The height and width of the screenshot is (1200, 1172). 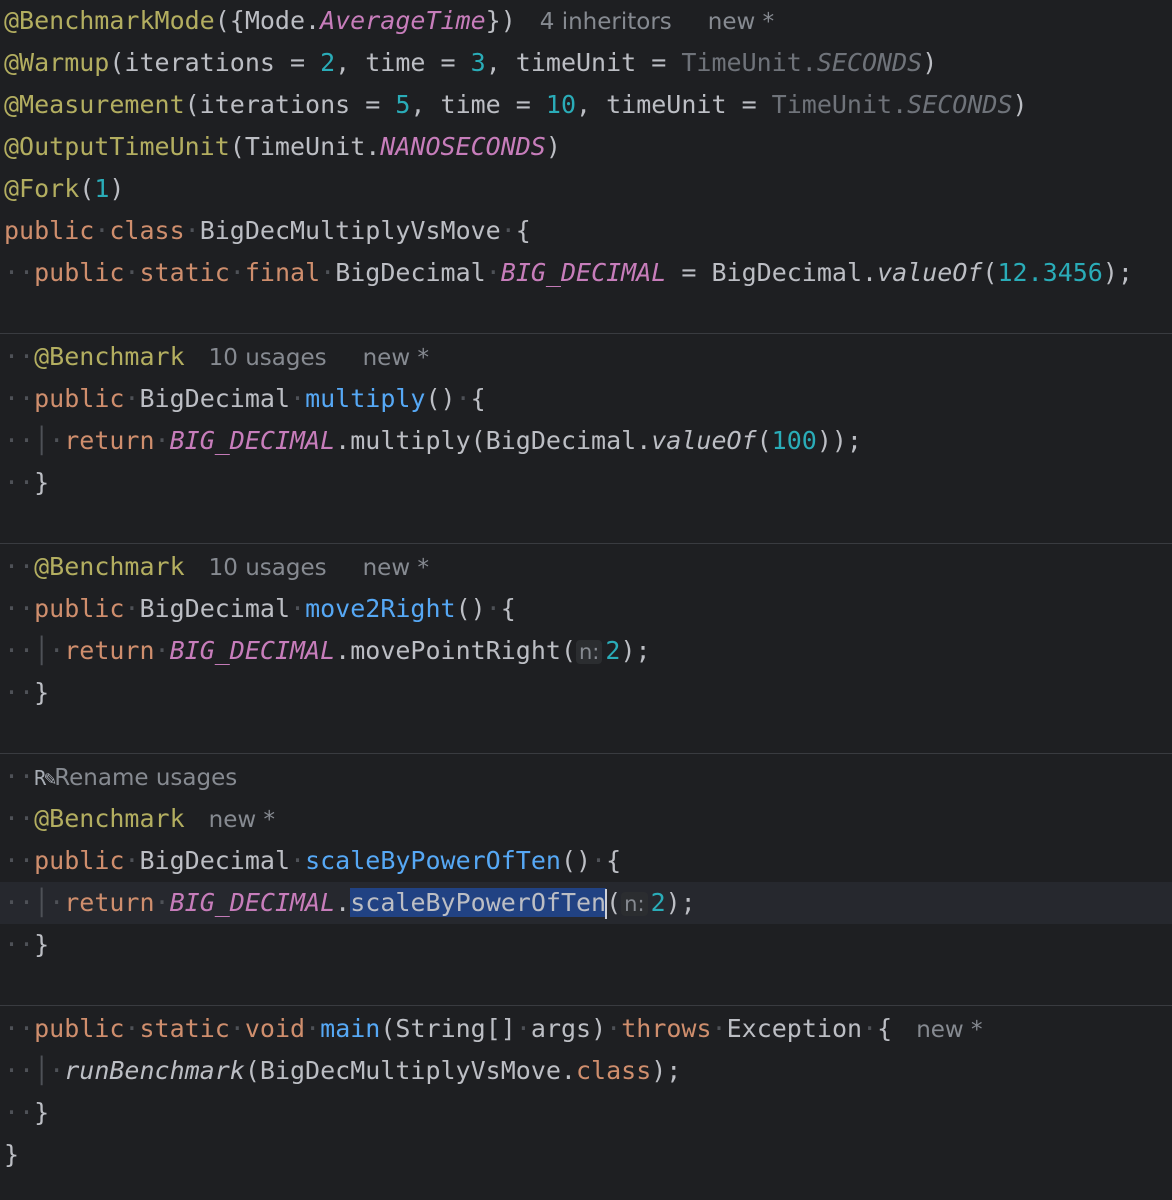 What do you see at coordinates (500, 20) in the screenshot?
I see `code-text: })` at bounding box center [500, 20].